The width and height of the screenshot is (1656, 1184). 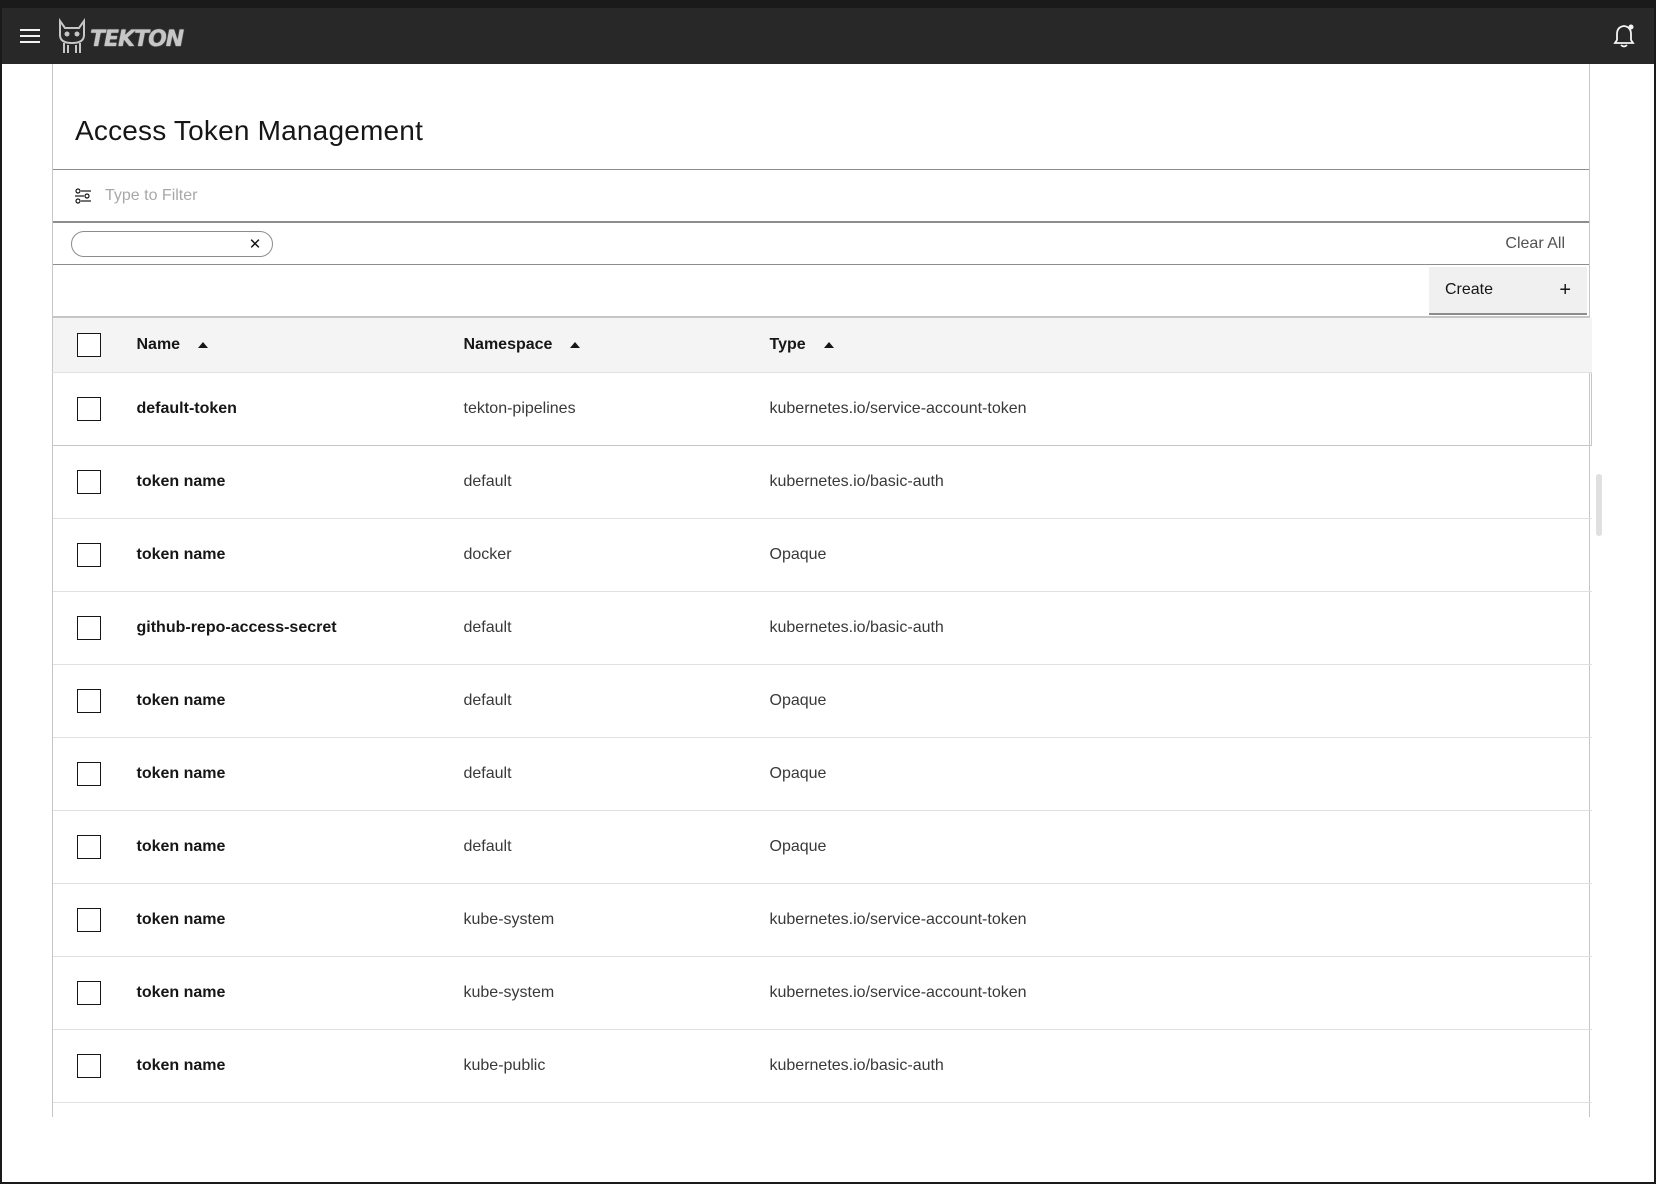 I want to click on cell-namespace: docker, so click(x=487, y=554).